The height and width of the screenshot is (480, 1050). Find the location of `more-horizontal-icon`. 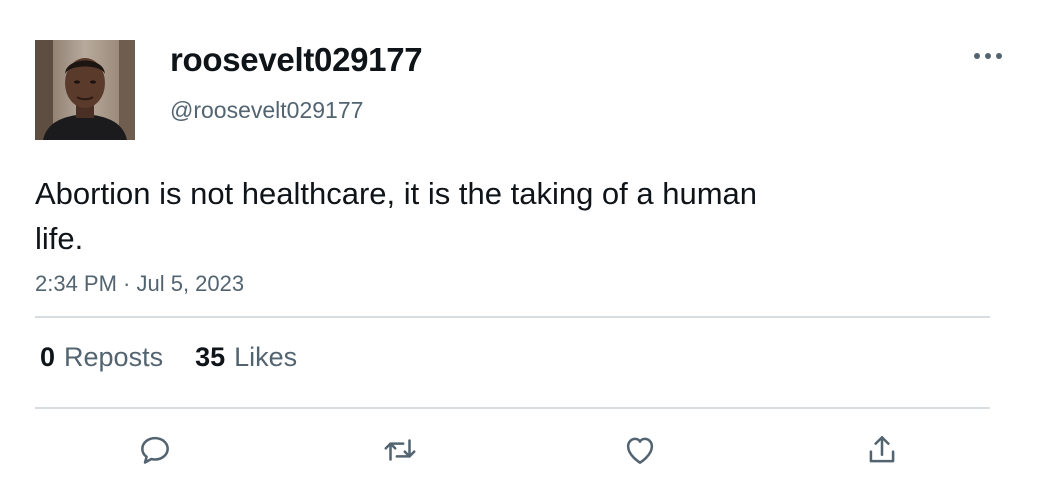

more-horizontal-icon is located at coordinates (988, 56).